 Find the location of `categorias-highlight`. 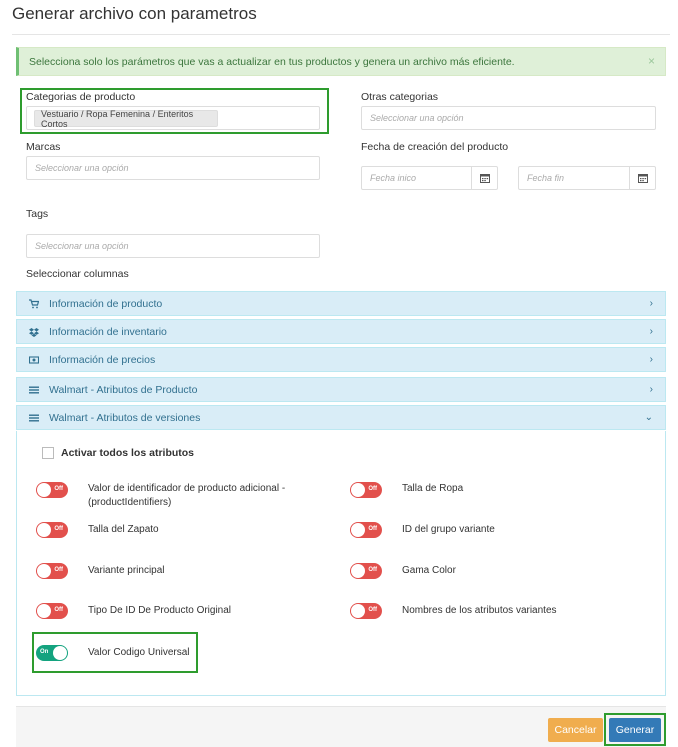

categorias-highlight is located at coordinates (174, 111).